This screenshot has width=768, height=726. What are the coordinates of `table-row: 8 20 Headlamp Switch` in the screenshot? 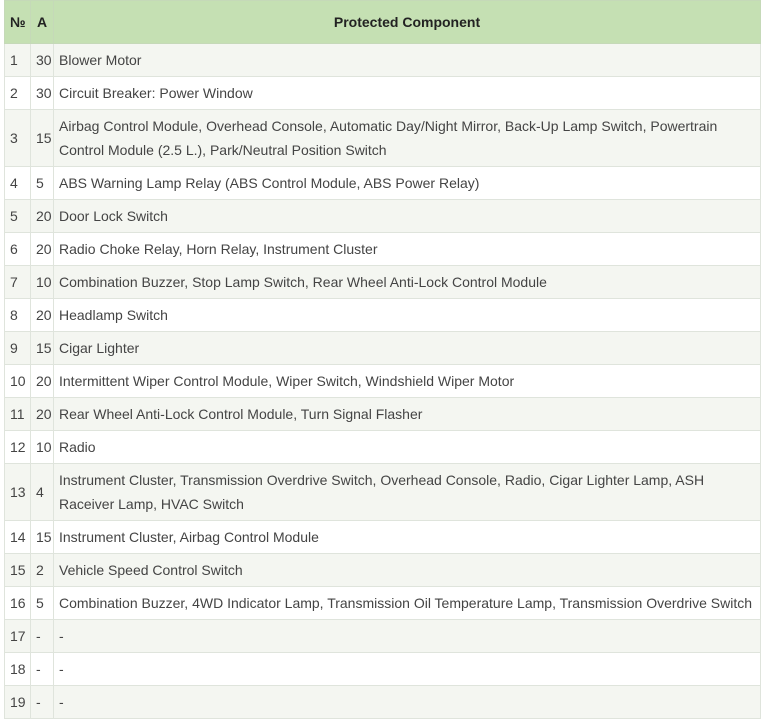 It's located at (382, 315).